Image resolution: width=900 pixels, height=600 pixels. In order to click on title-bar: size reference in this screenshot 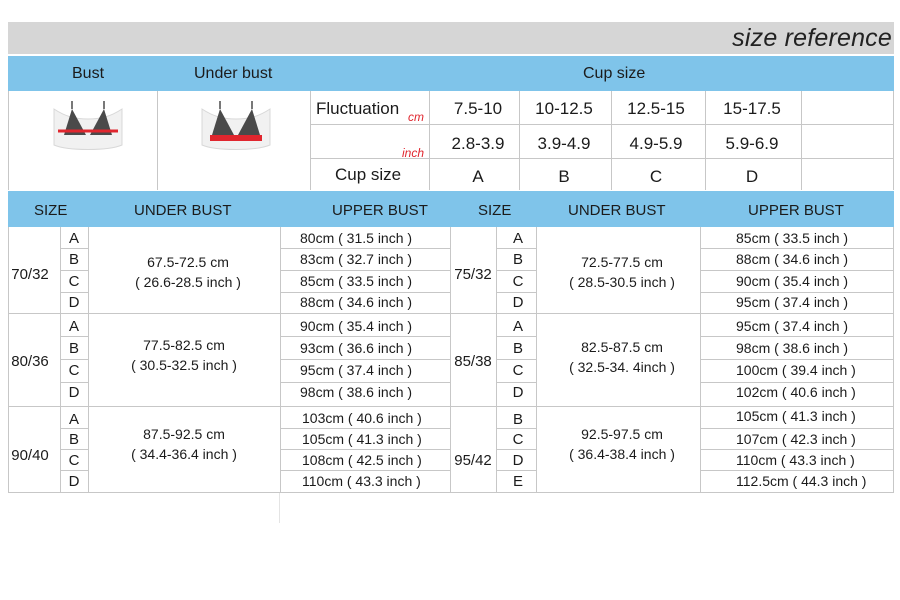, I will do `click(451, 38)`.